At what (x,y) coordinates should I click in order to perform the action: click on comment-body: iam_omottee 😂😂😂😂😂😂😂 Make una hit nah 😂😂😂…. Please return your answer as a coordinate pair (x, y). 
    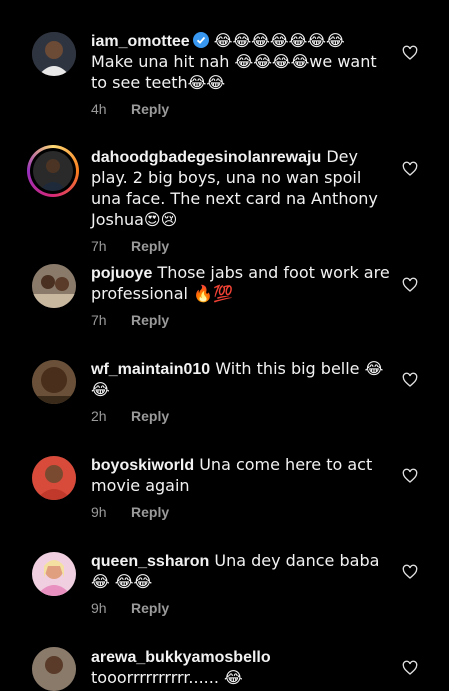
    Looking at the image, I should click on (241, 75).